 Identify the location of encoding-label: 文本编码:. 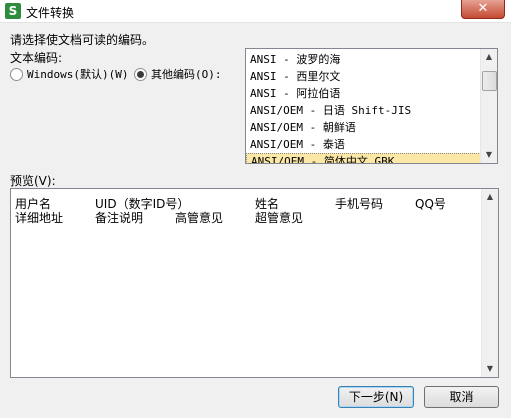
(36, 58).